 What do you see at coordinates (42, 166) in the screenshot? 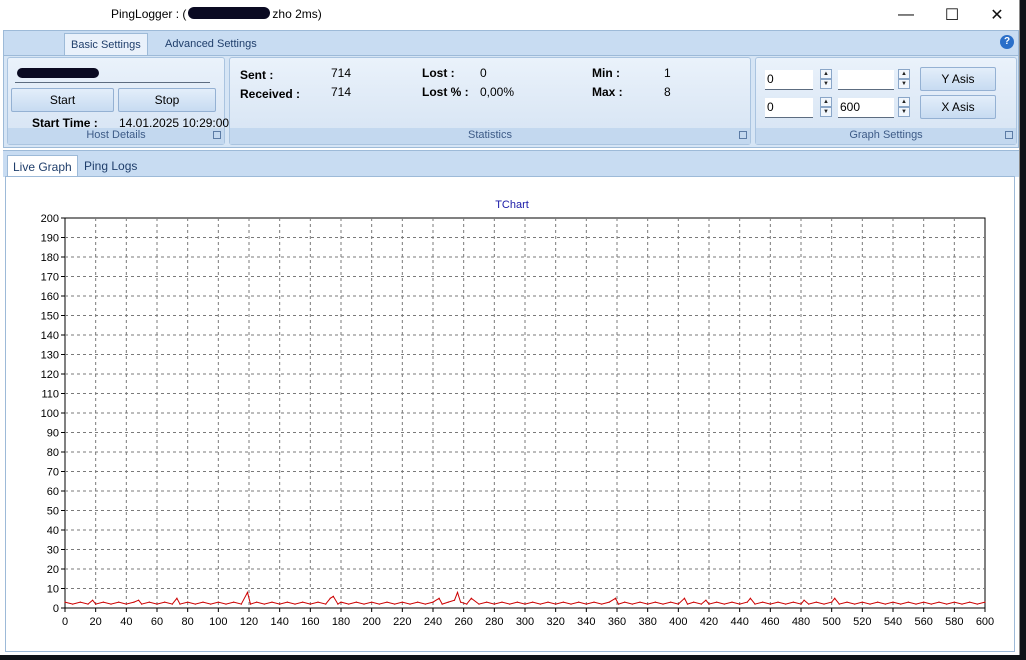
I see `tab-live-graph: Live Graph` at bounding box center [42, 166].